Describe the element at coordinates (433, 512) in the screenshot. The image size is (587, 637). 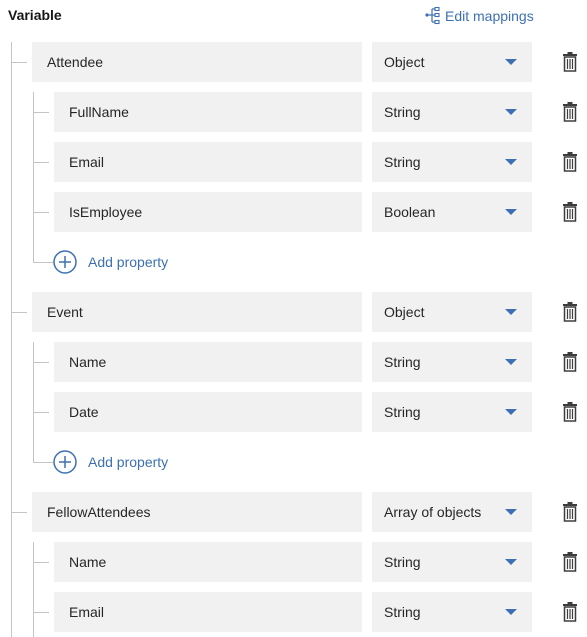
I see `type-dropdown-value: Array of objects` at that location.